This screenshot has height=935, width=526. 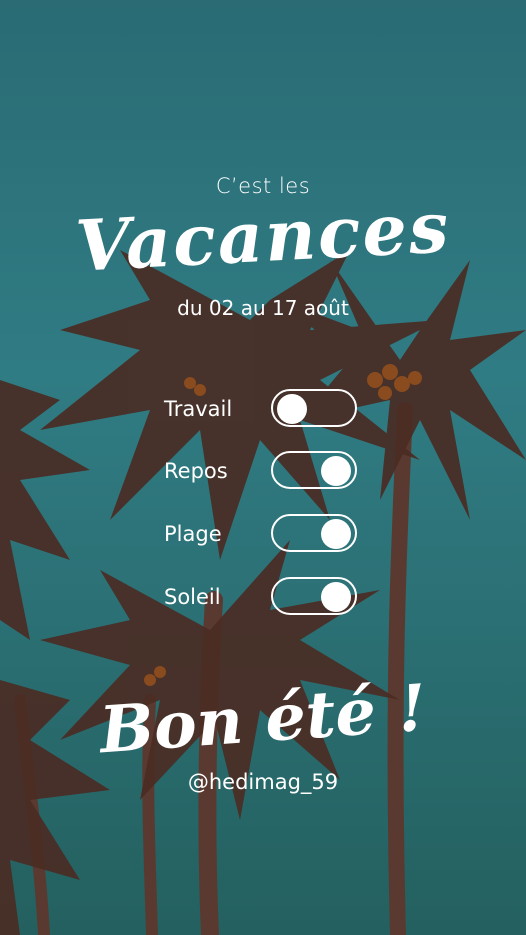 What do you see at coordinates (314, 470) in the screenshot?
I see `toggle-switch-repos` at bounding box center [314, 470].